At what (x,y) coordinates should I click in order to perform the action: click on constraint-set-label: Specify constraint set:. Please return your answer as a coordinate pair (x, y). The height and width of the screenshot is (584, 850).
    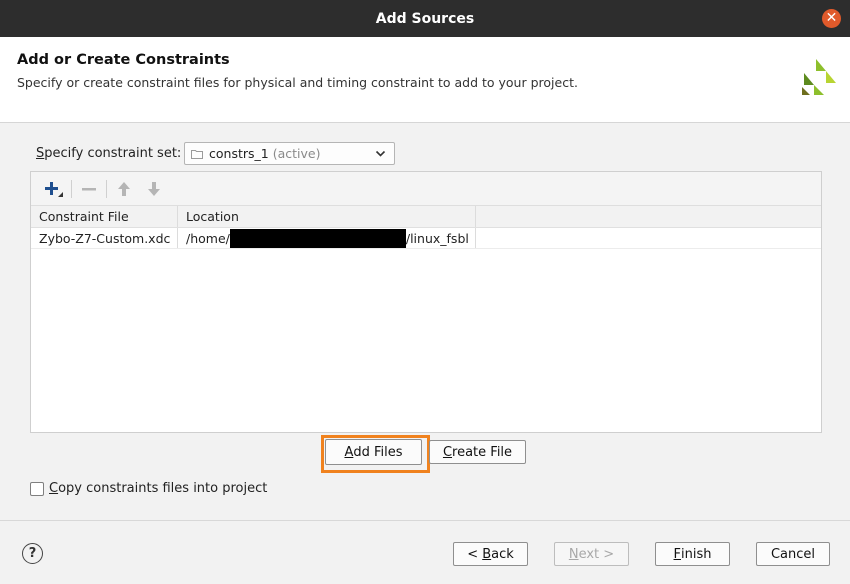
    Looking at the image, I should click on (108, 153).